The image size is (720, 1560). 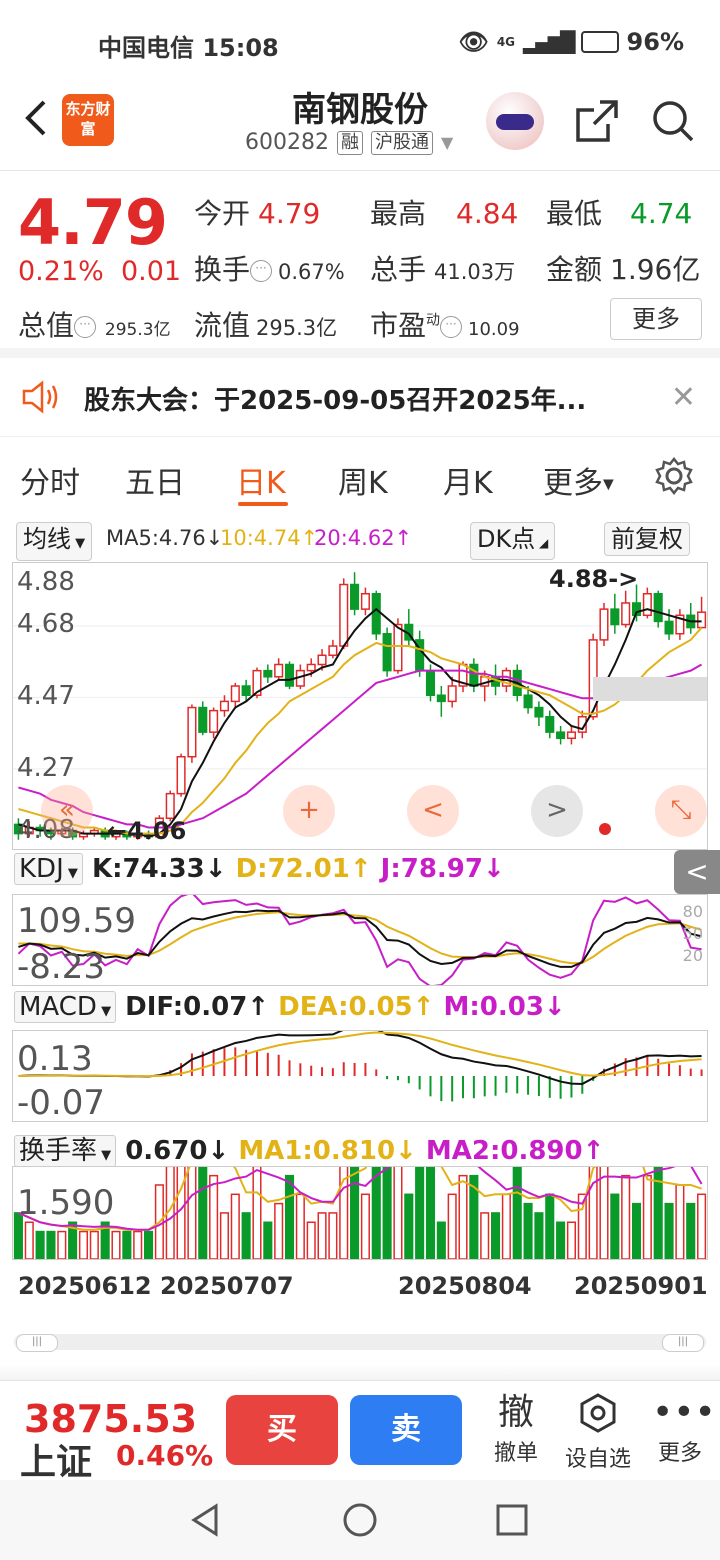 I want to click on current-price: 4.79, so click(x=93, y=222).